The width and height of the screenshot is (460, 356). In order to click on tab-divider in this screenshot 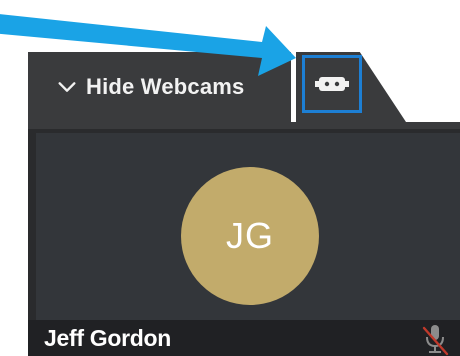, I will do `click(294, 87)`.